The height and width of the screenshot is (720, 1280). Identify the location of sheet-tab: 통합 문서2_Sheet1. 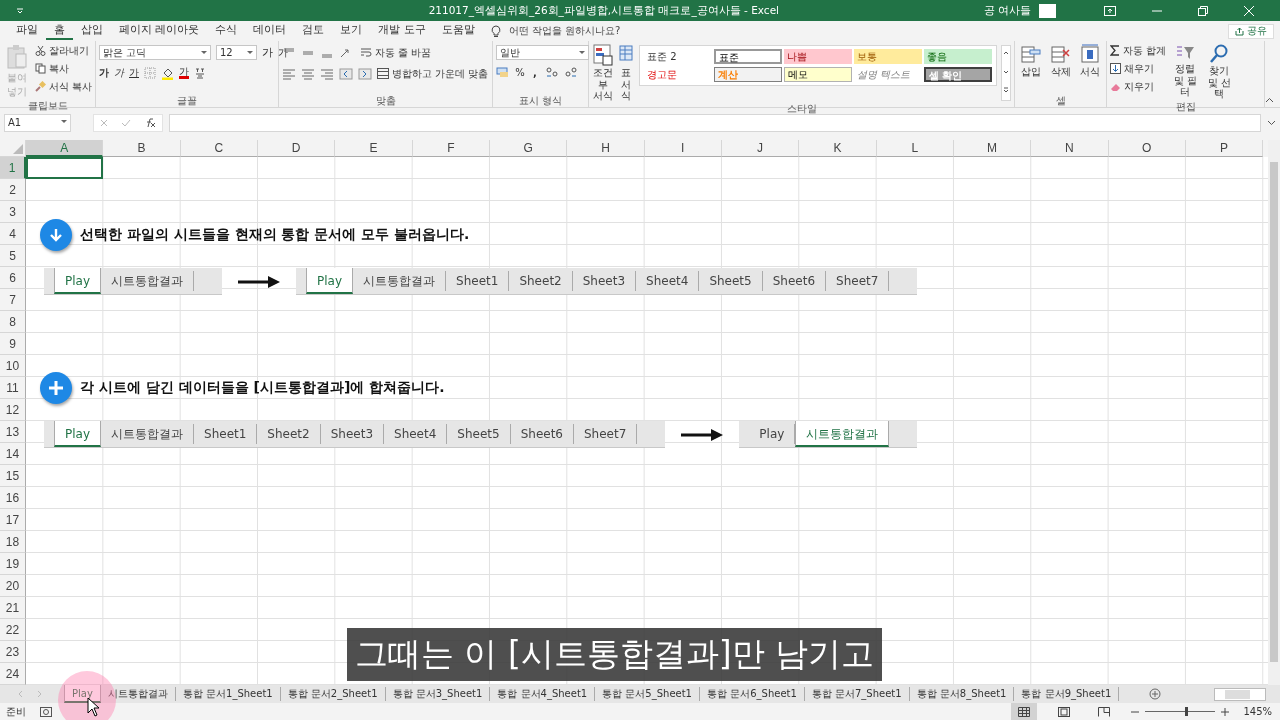
(333, 694).